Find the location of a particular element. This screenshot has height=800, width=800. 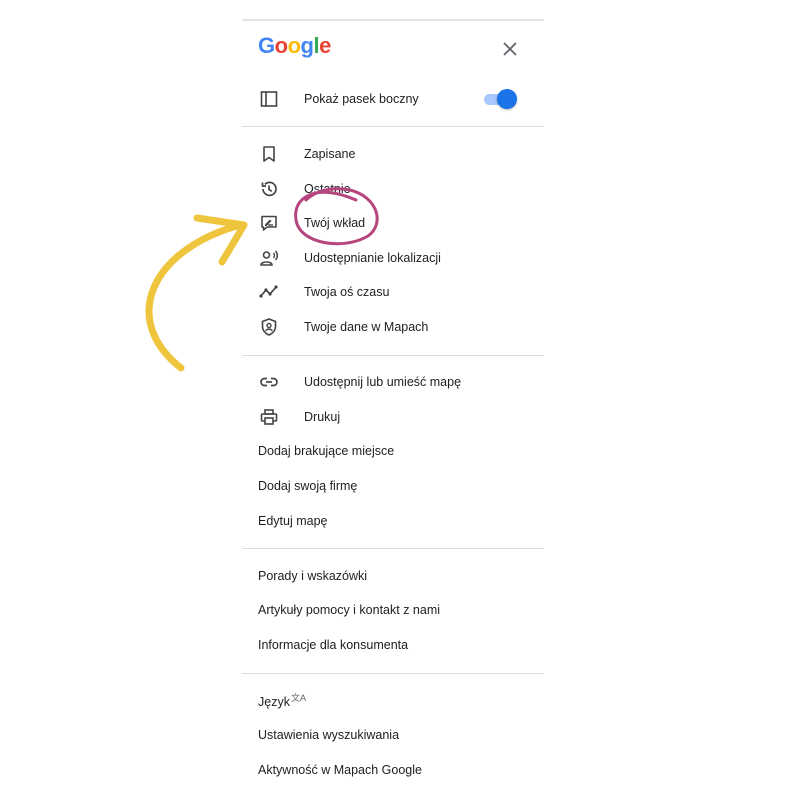

menu-item-print: Drukuj is located at coordinates (393, 417).